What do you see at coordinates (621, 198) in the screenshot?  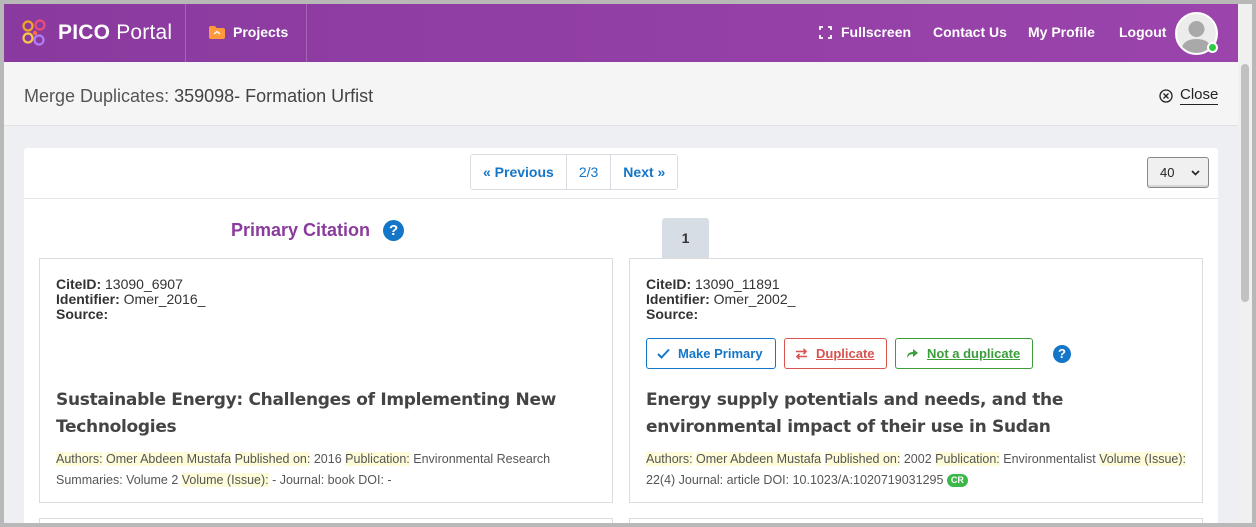 I see `card-divider` at bounding box center [621, 198].